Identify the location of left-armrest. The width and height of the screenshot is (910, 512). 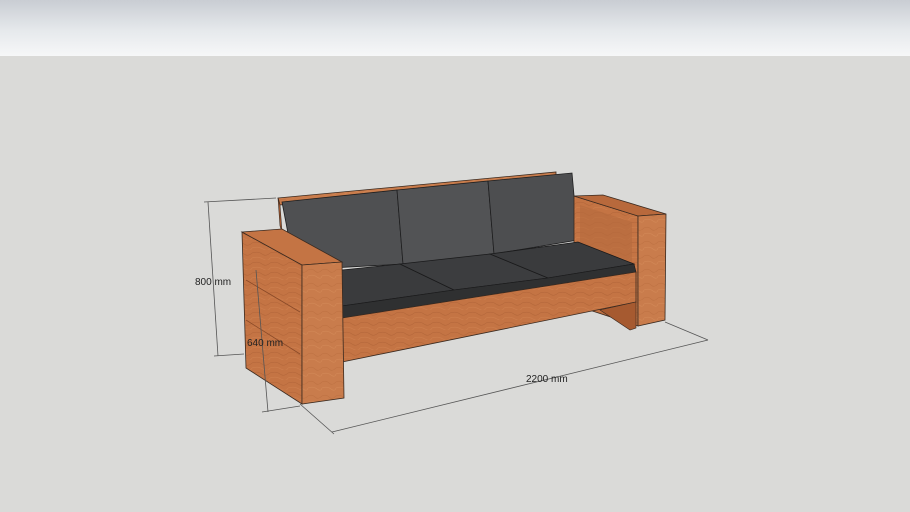
(292, 316).